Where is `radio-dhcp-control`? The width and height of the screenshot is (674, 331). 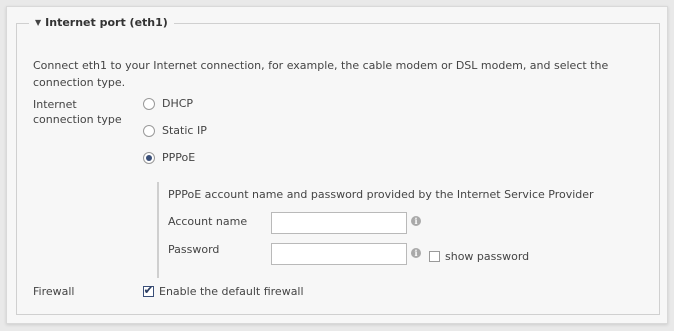 radio-dhcp-control is located at coordinates (149, 103).